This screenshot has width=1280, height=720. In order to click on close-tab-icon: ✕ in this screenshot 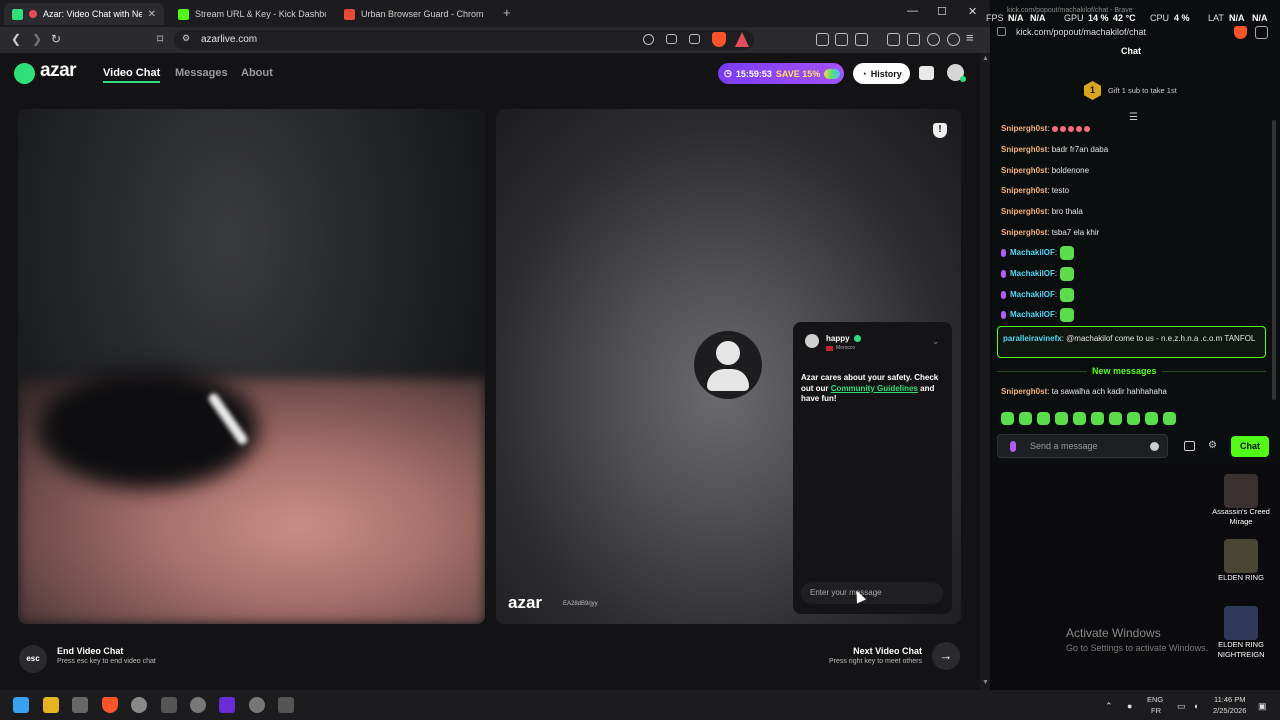, I will do `click(152, 14)`.